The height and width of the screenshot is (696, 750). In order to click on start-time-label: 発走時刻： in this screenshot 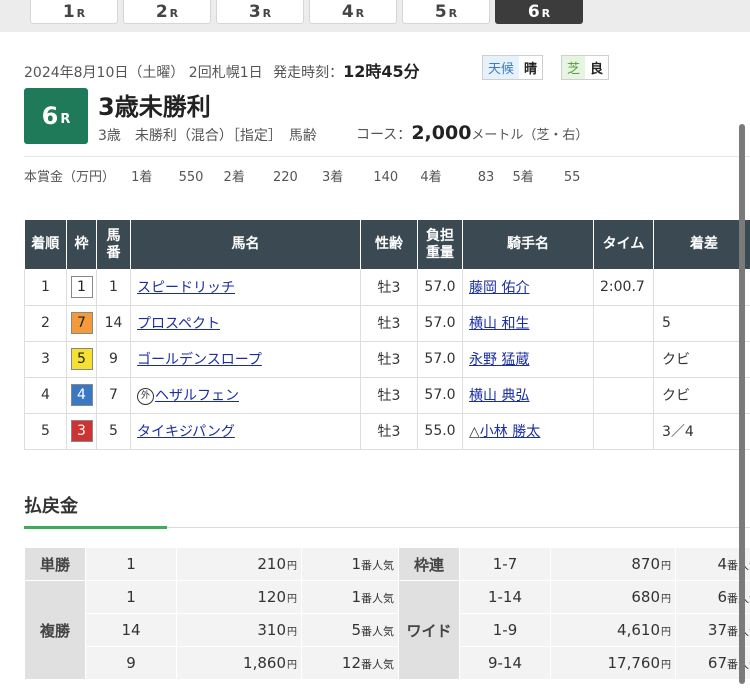, I will do `click(308, 73)`.